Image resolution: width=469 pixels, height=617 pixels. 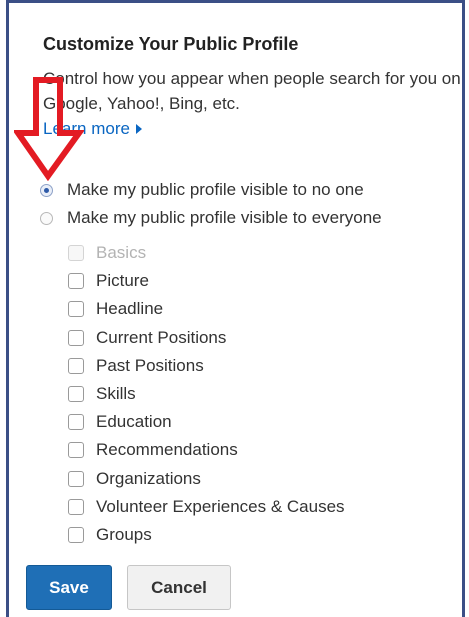 What do you see at coordinates (76, 281) in the screenshot?
I see `checkbox-picture` at bounding box center [76, 281].